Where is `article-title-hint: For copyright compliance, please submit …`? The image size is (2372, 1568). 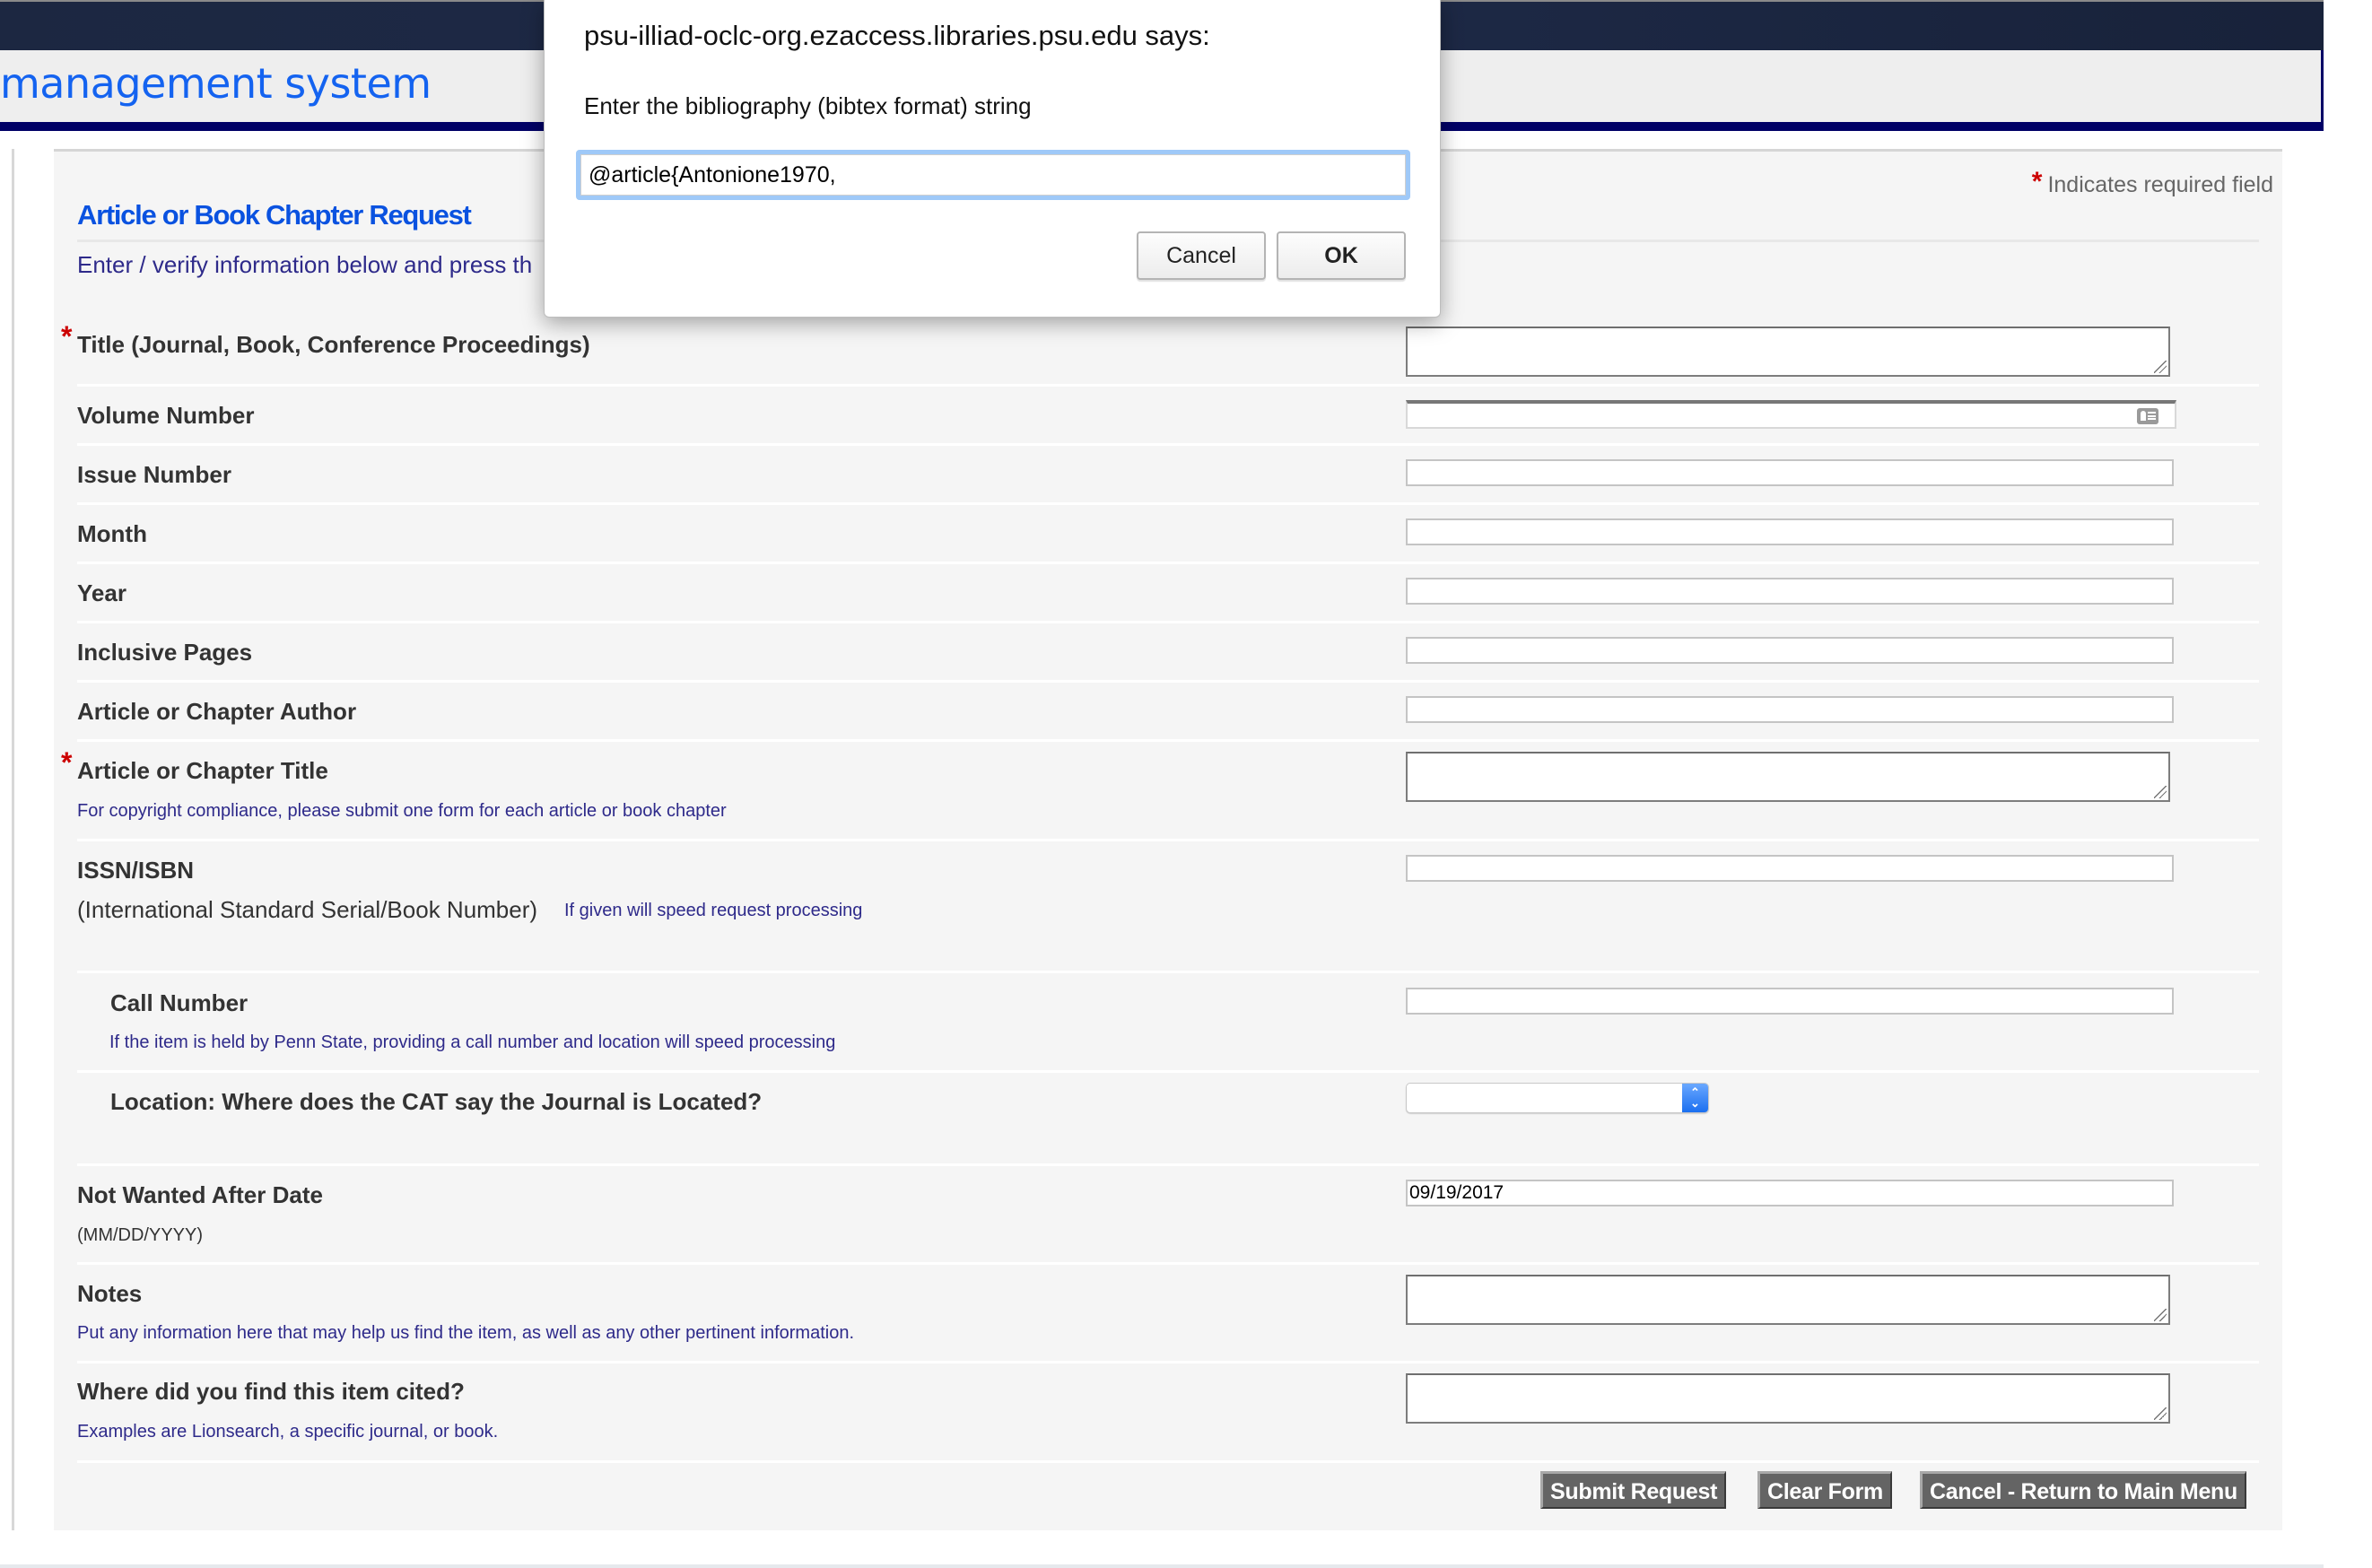 article-title-hint: For copyright compliance, please submit … is located at coordinates (402, 811).